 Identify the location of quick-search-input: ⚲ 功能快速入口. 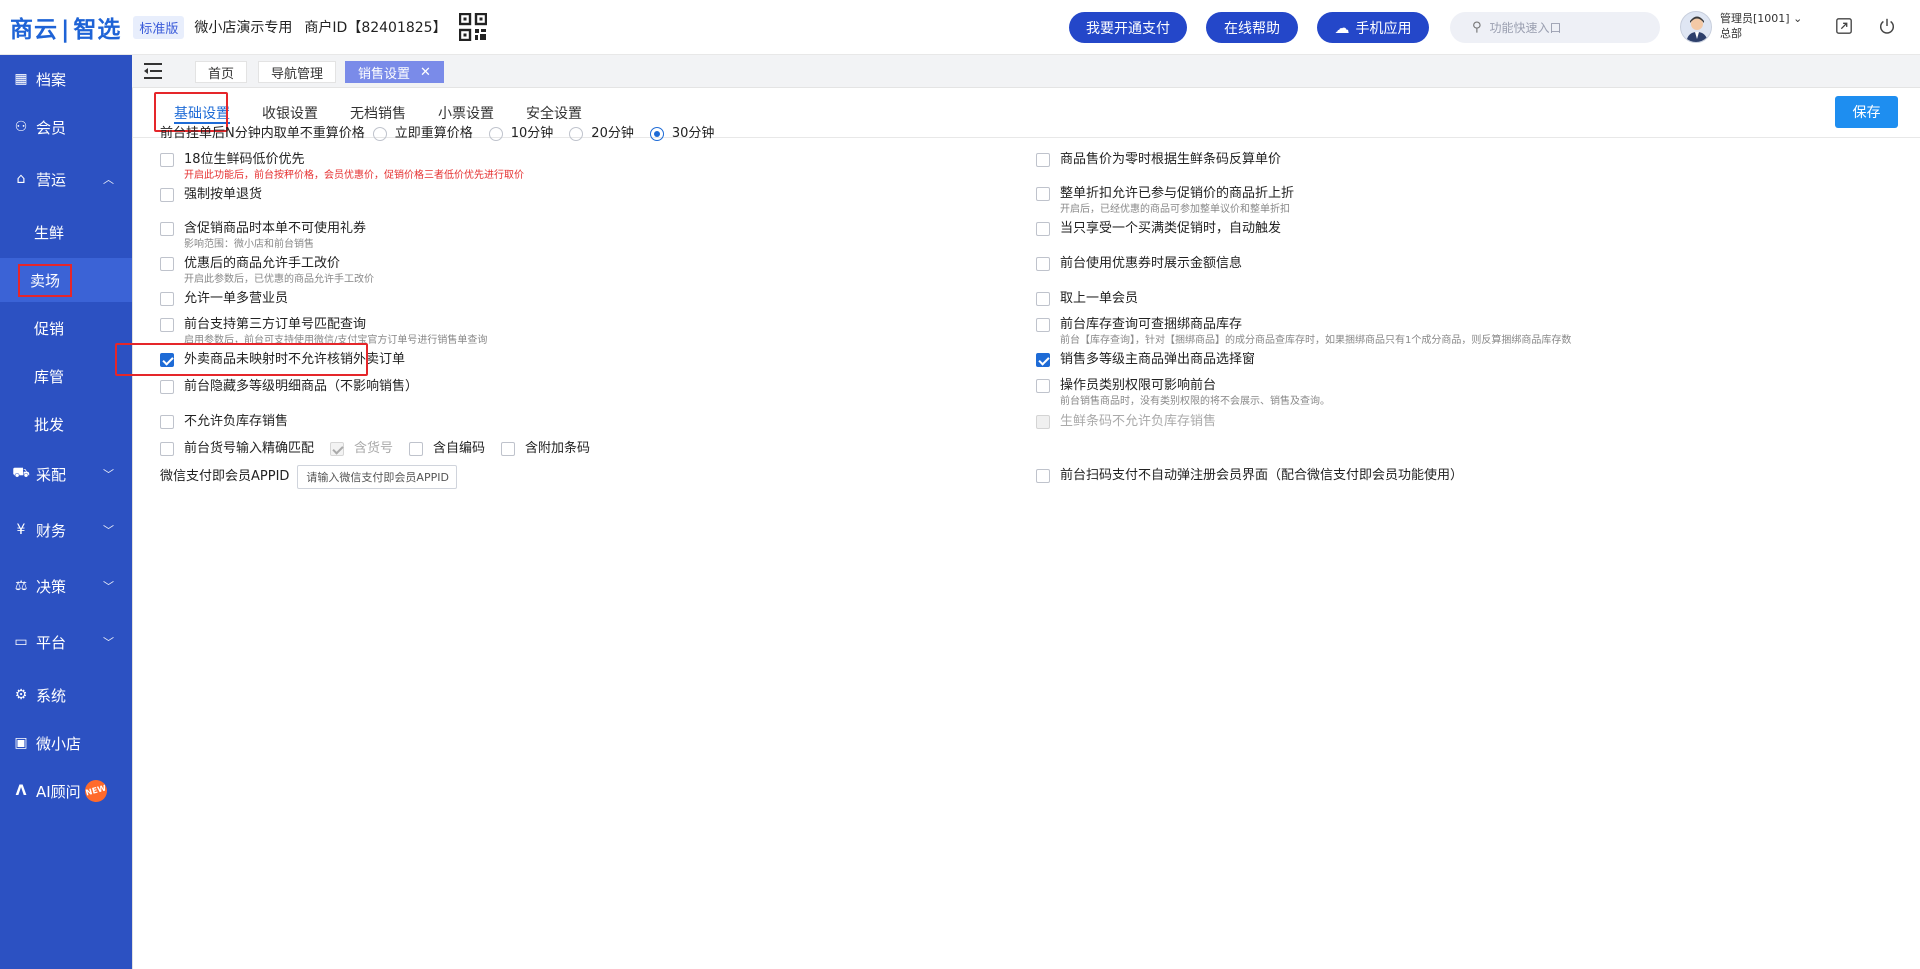
(1555, 27).